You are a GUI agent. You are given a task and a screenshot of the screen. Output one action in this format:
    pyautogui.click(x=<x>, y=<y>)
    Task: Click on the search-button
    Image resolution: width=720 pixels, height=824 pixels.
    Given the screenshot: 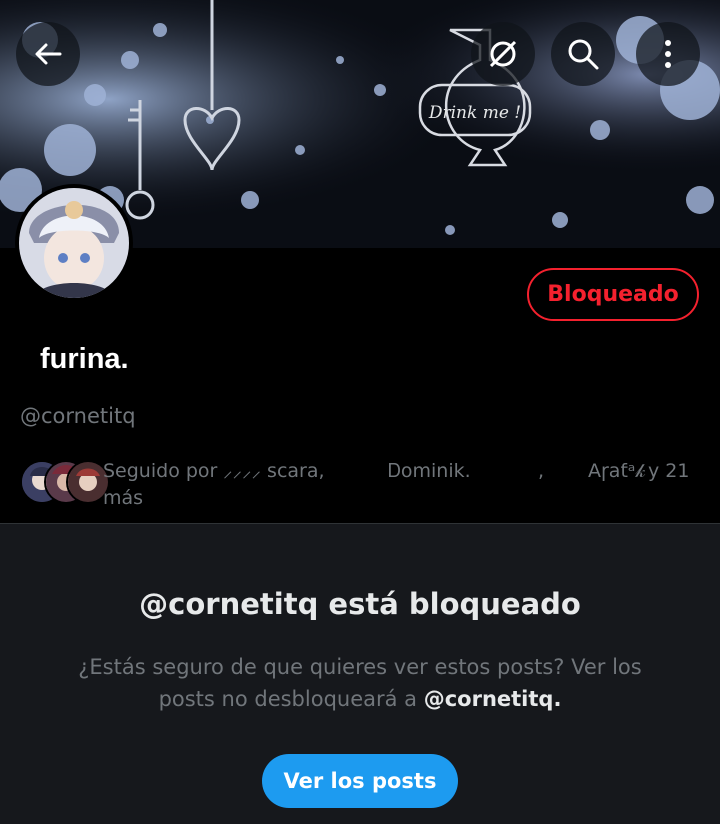 What is the action you would take?
    pyautogui.click(x=583, y=54)
    